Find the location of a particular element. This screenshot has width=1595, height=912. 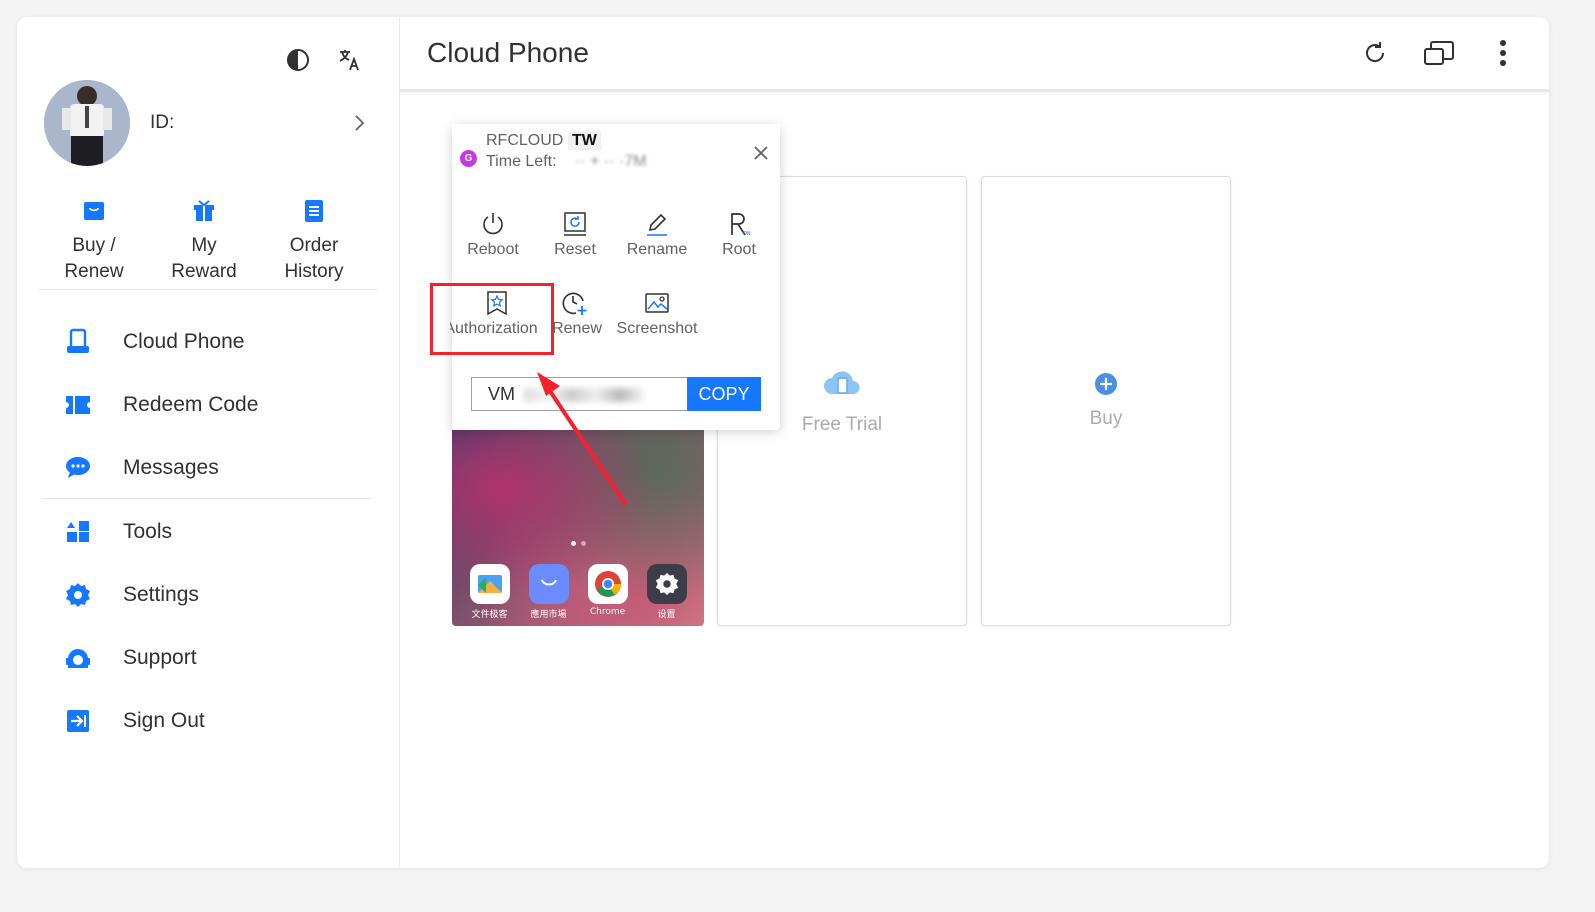

device-grade-badge: G is located at coordinates (468, 158).